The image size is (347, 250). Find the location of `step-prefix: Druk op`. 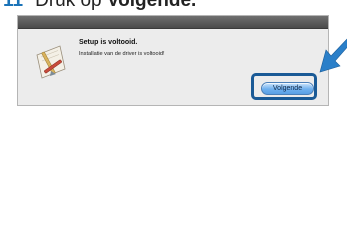

step-prefix: Druk op is located at coordinates (71, 5).